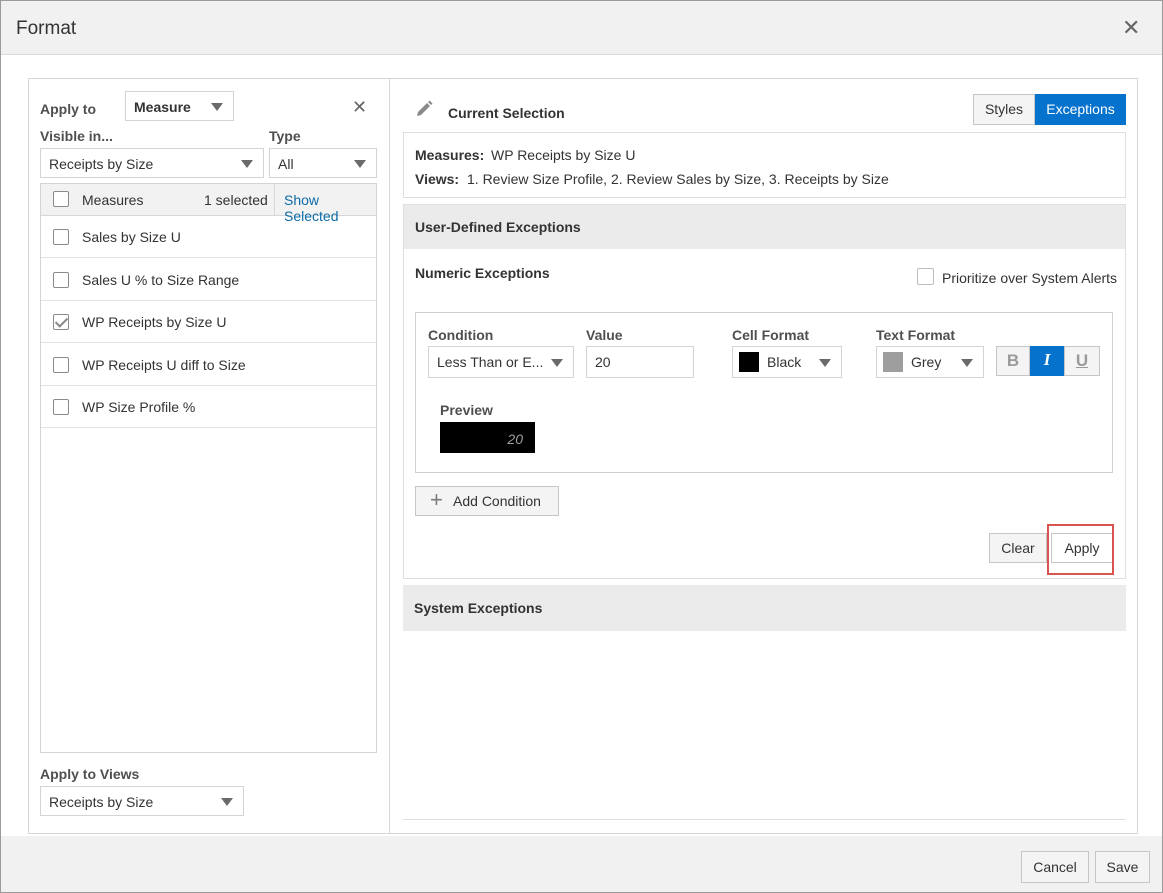 The height and width of the screenshot is (893, 1163). I want to click on close-icon: ✕, so click(1131, 28).